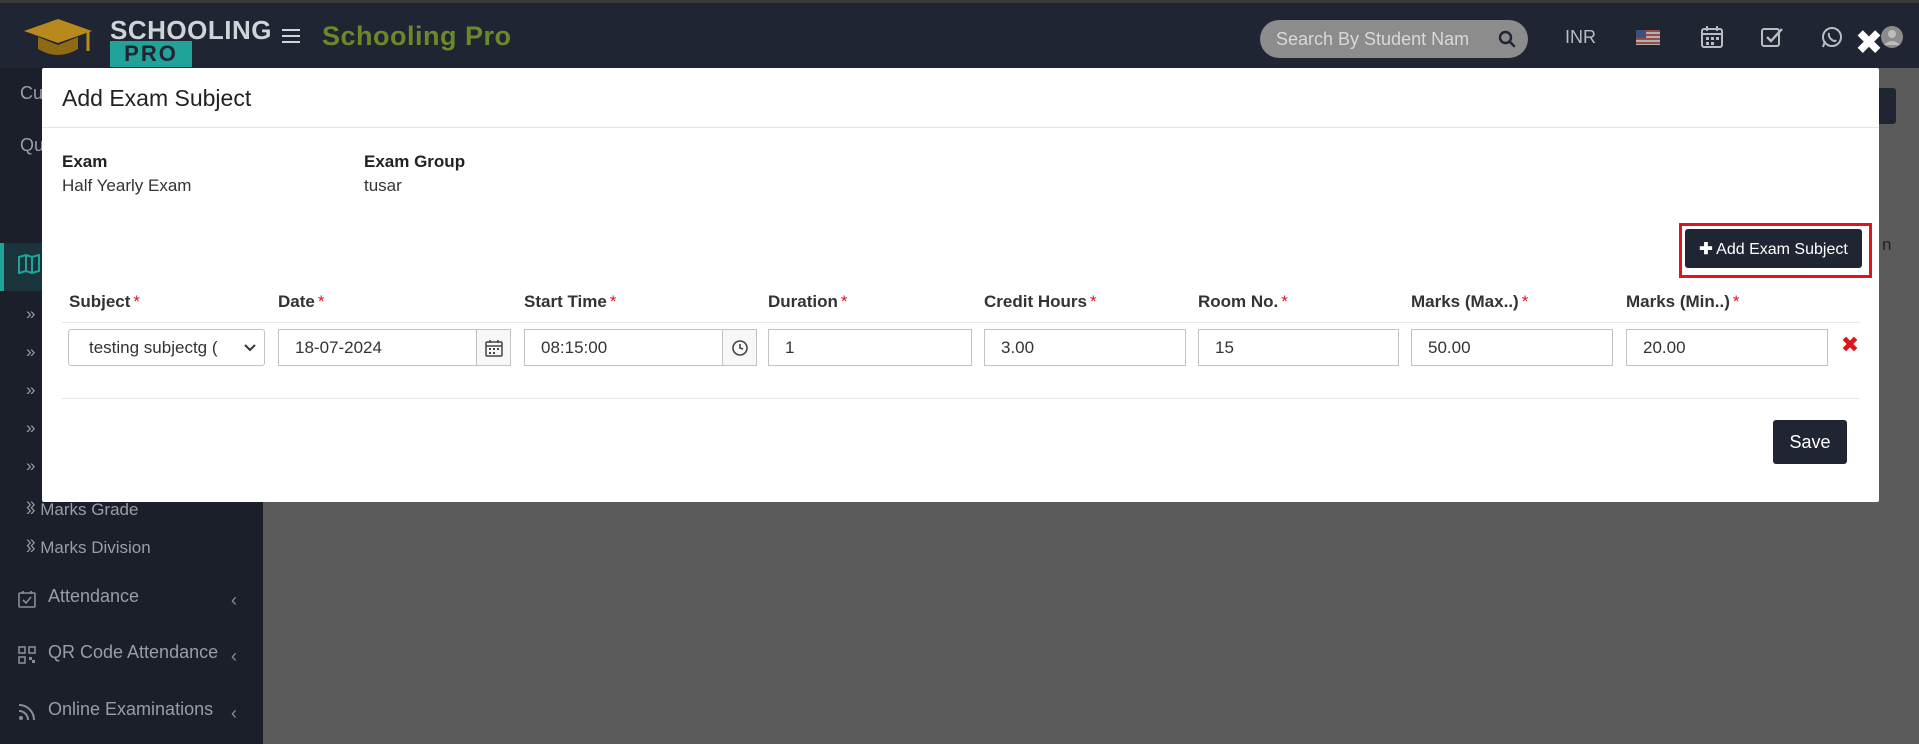  Describe the element at coordinates (1085, 347) in the screenshot. I see `credit-hours-input` at that location.